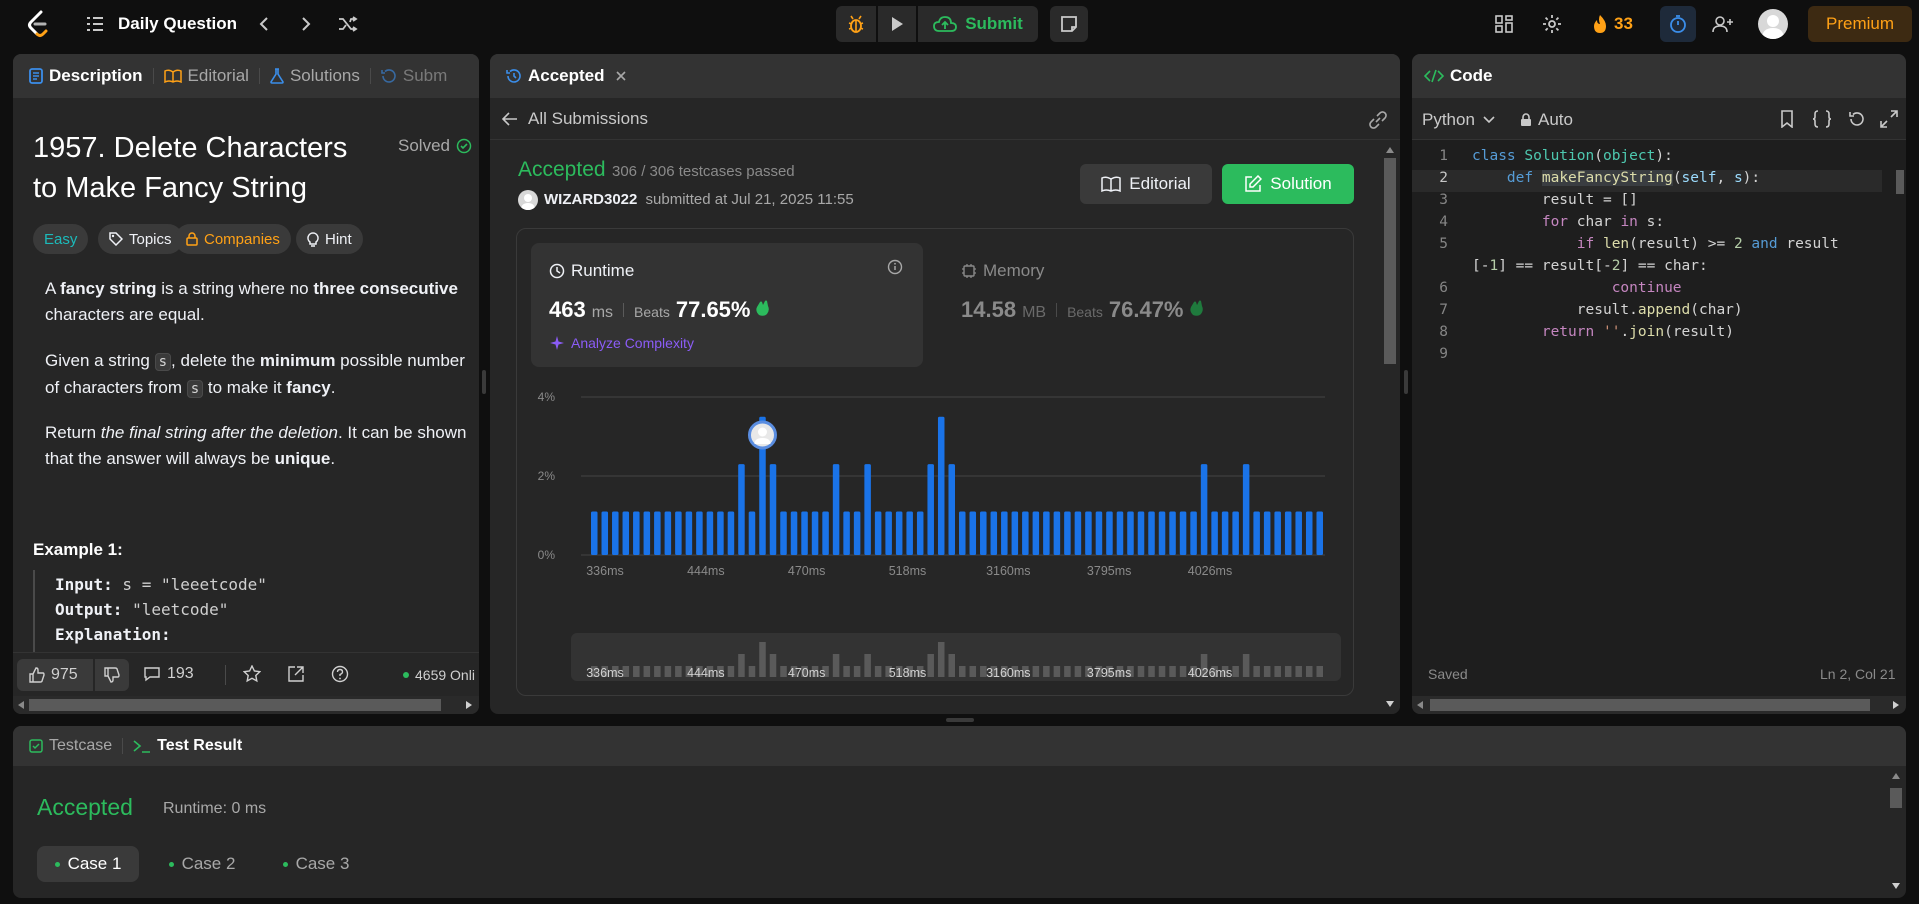  I want to click on info-icon, so click(895, 267).